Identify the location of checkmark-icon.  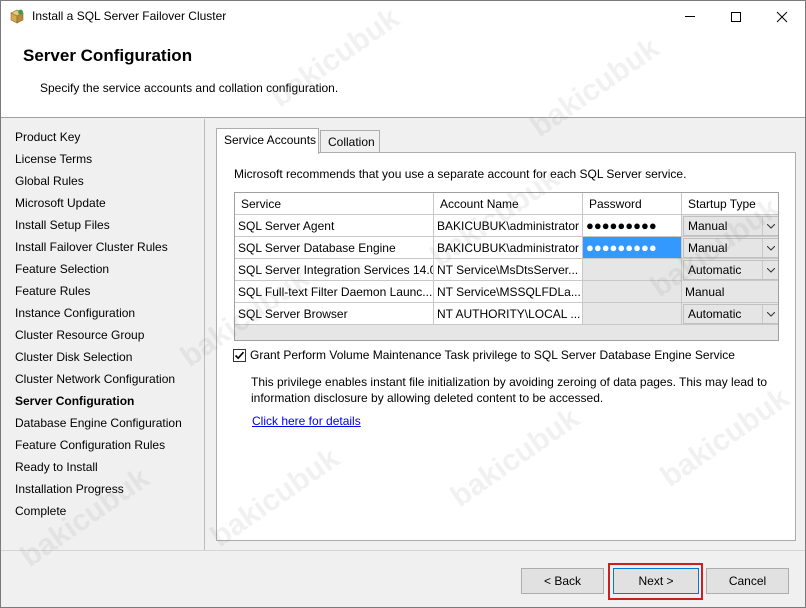
(239, 355).